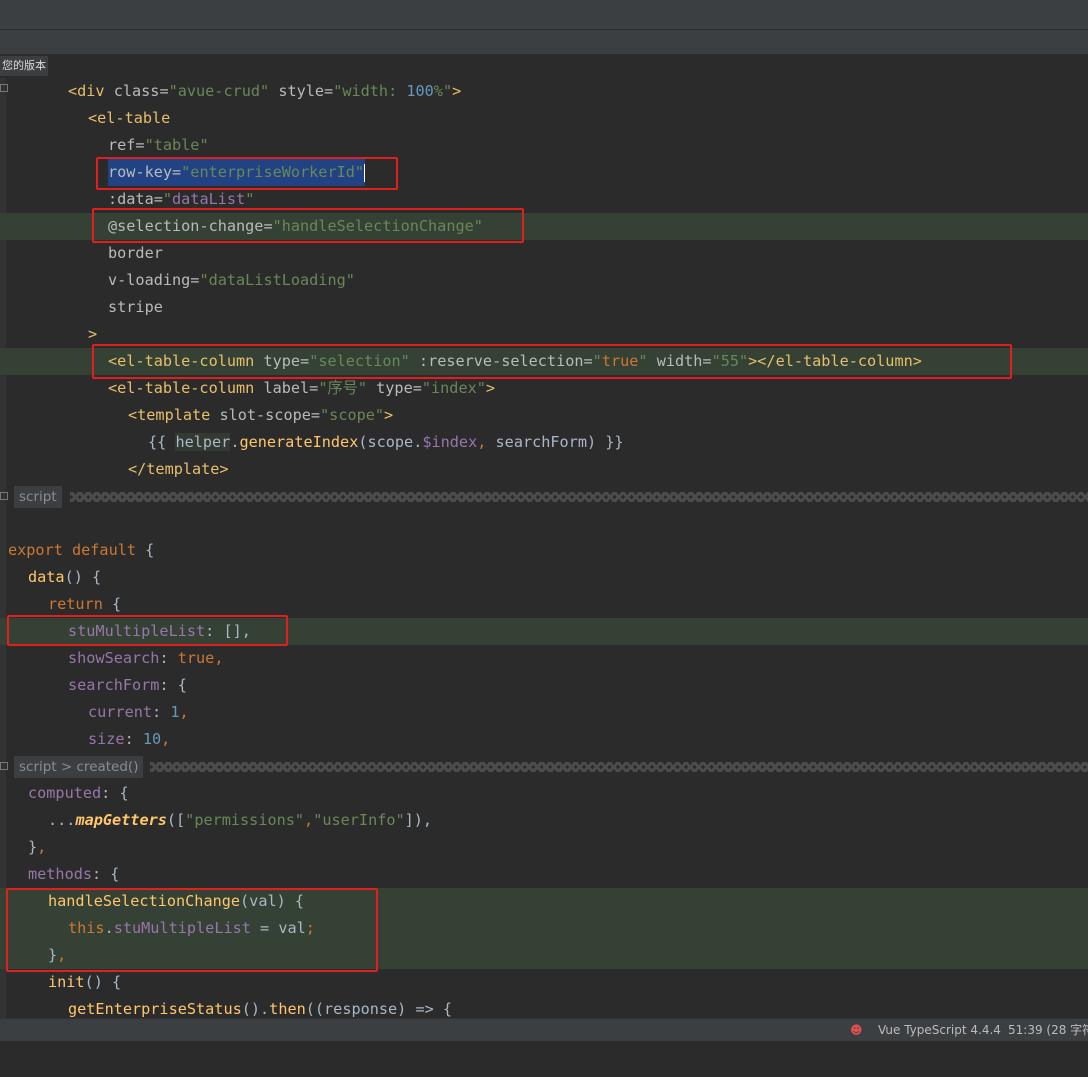 This screenshot has width=1088, height=1077. I want to click on token: class=, so click(136, 91).